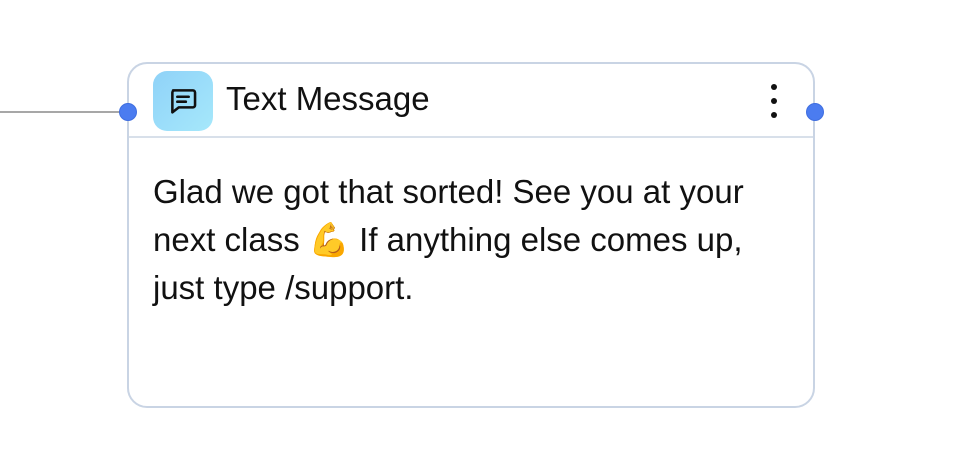 The image size is (960, 474). I want to click on node-title: Text Message, so click(328, 98).